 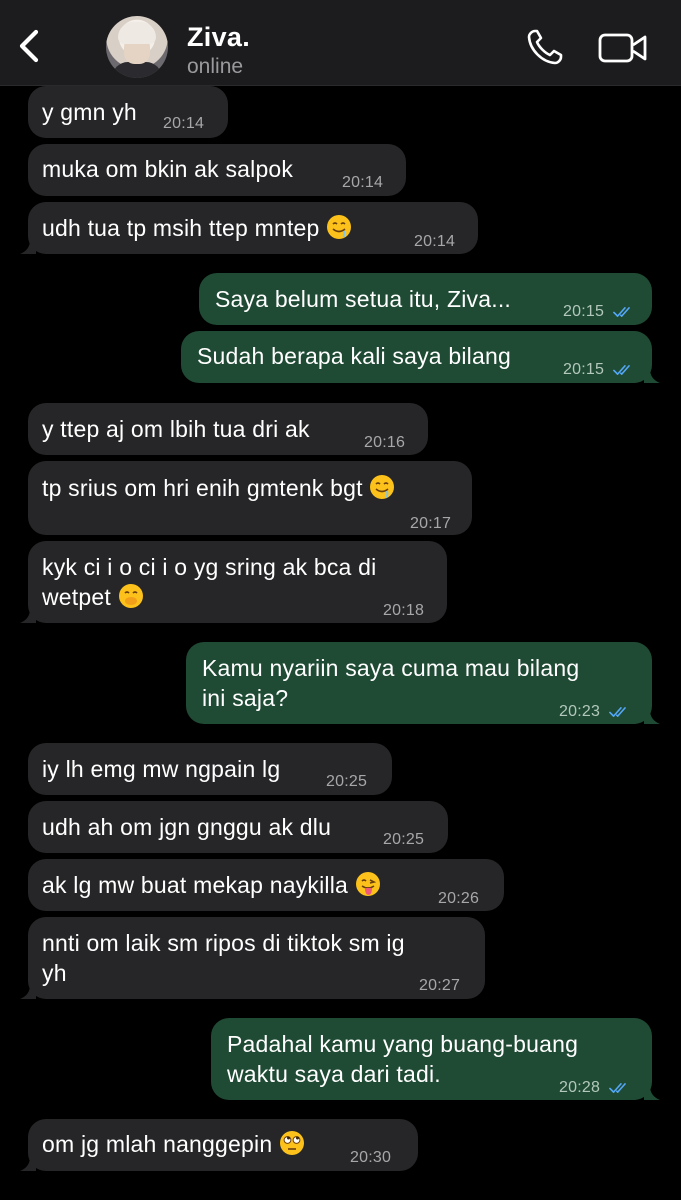 I want to click on message-text: udh ah om jgn gnggu ak dlu, so click(x=187, y=827).